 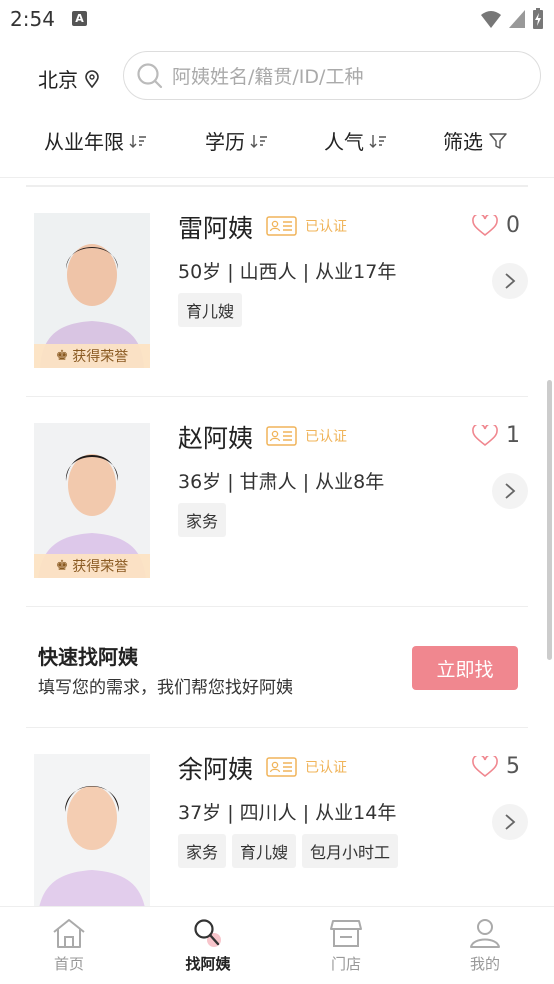 I want to click on tab-store-label: 门店, so click(x=345, y=964).